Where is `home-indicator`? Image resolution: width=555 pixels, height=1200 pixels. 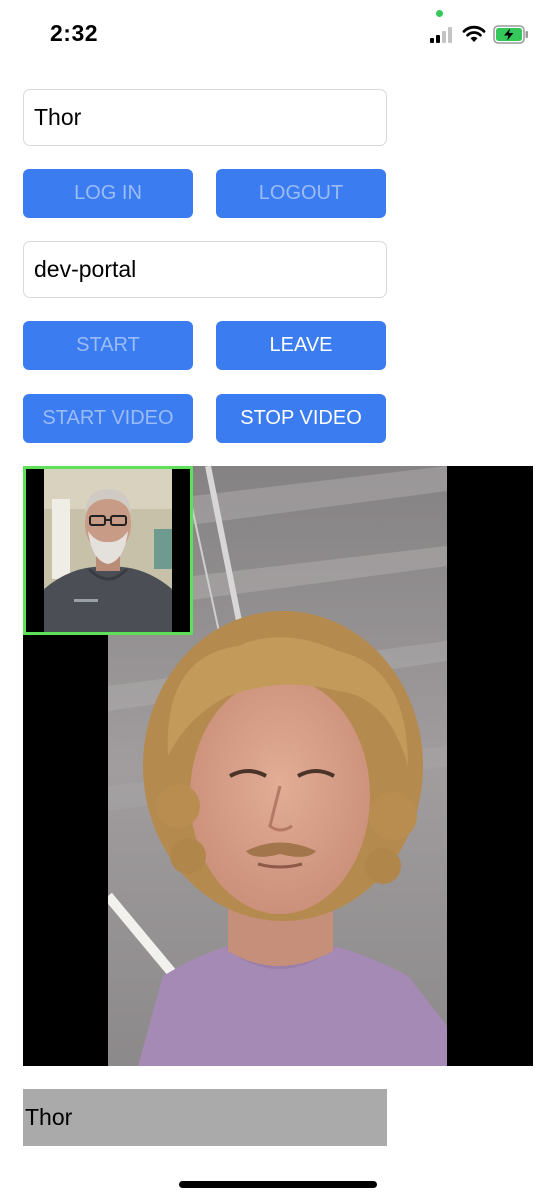 home-indicator is located at coordinates (278, 1184).